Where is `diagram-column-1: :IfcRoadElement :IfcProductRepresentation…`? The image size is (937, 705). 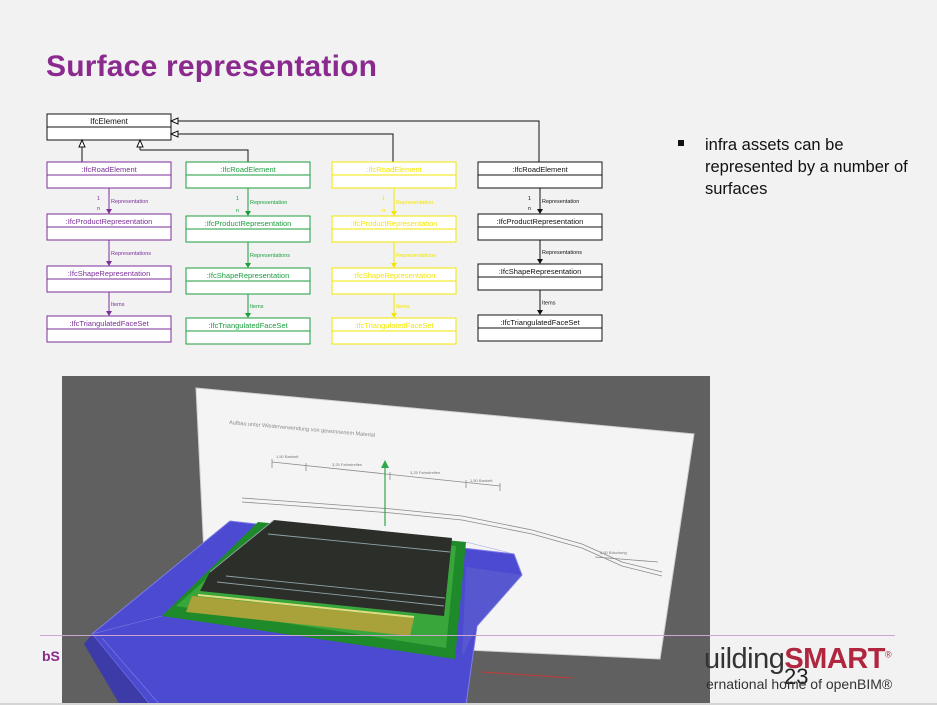
diagram-column-1: :IfcRoadElement :IfcProductRepresentation… is located at coordinates (109, 252).